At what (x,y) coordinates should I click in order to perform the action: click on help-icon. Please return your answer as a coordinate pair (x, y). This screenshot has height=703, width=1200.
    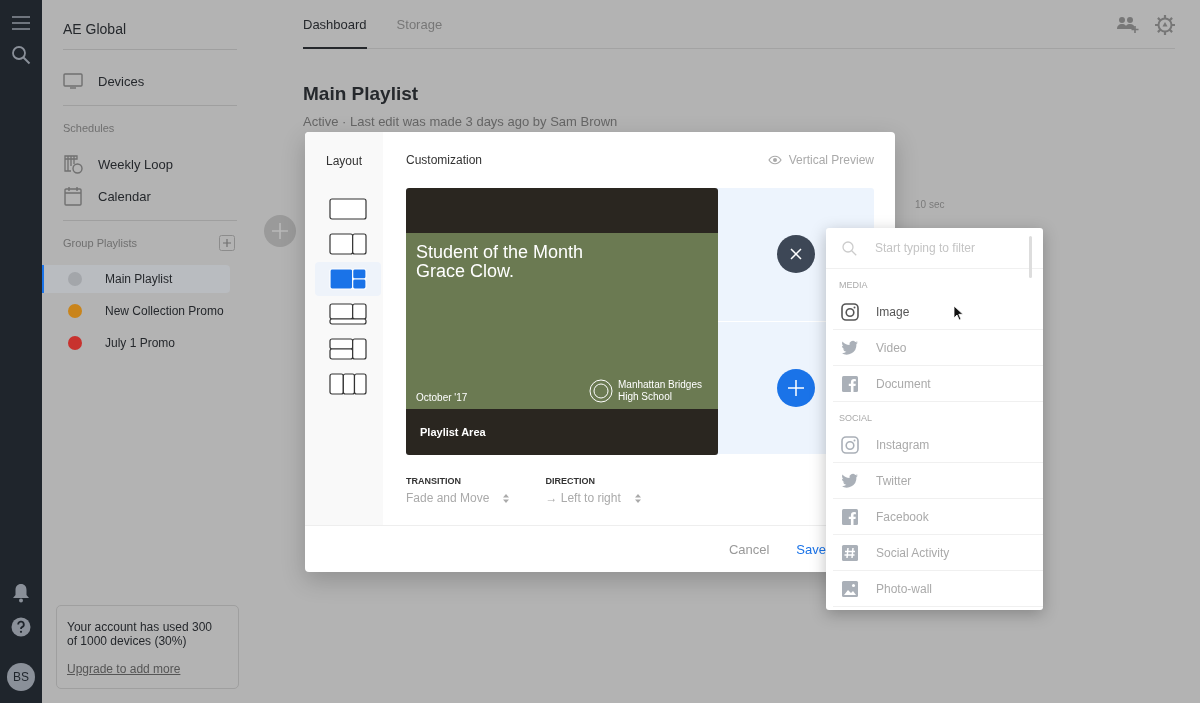
    Looking at the image, I should click on (21, 627).